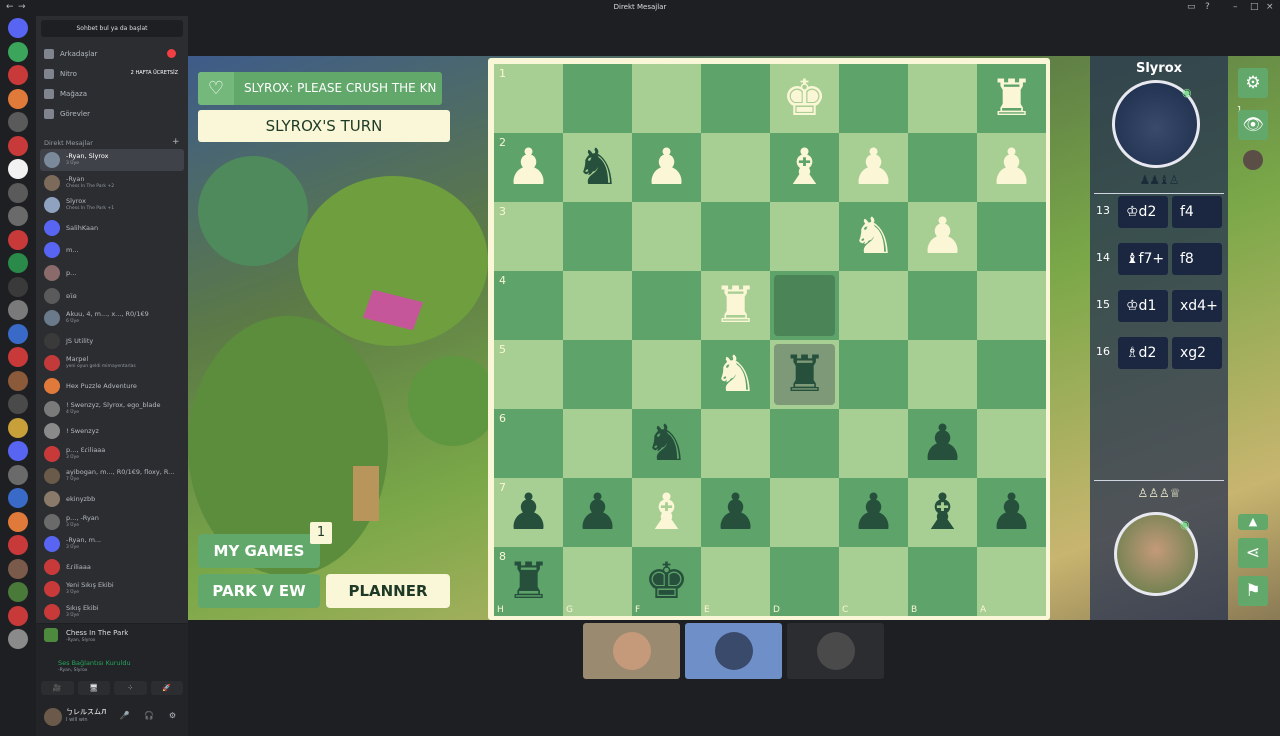 Image resolution: width=1280 pixels, height=736 pixels. Describe the element at coordinates (112, 160) in the screenshot. I see `dm-item: -Ryan, Slyrox 3 Üye` at that location.